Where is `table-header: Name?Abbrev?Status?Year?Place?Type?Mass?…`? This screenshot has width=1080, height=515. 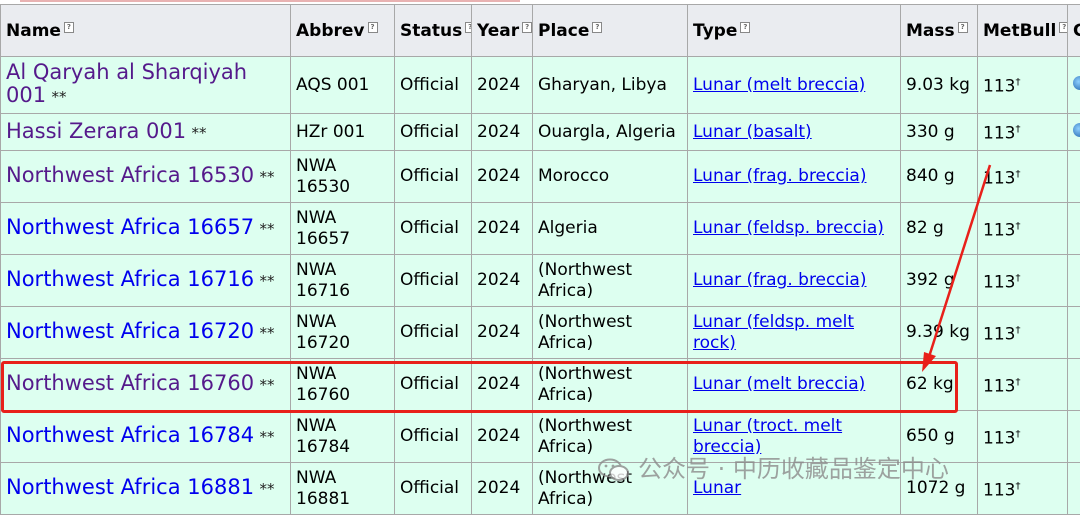 table-header: Name?Abbrev?Status?Year?Place?Type?Mass?… is located at coordinates (540, 31).